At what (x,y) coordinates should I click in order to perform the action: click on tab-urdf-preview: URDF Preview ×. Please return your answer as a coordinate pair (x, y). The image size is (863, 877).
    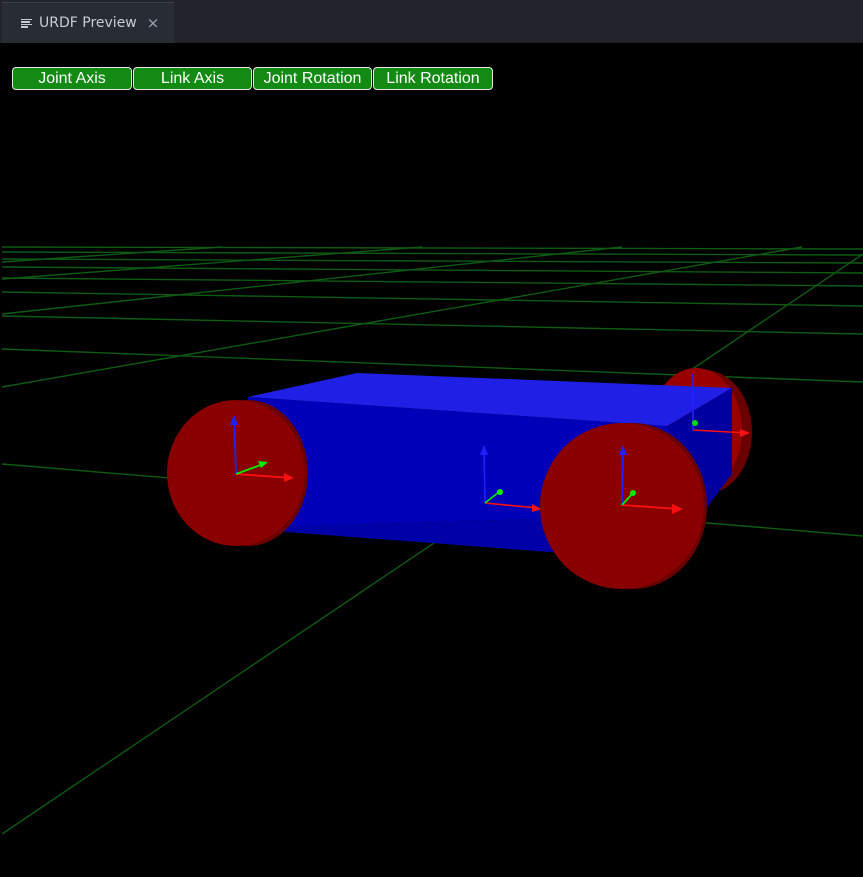
    Looking at the image, I should click on (88, 22).